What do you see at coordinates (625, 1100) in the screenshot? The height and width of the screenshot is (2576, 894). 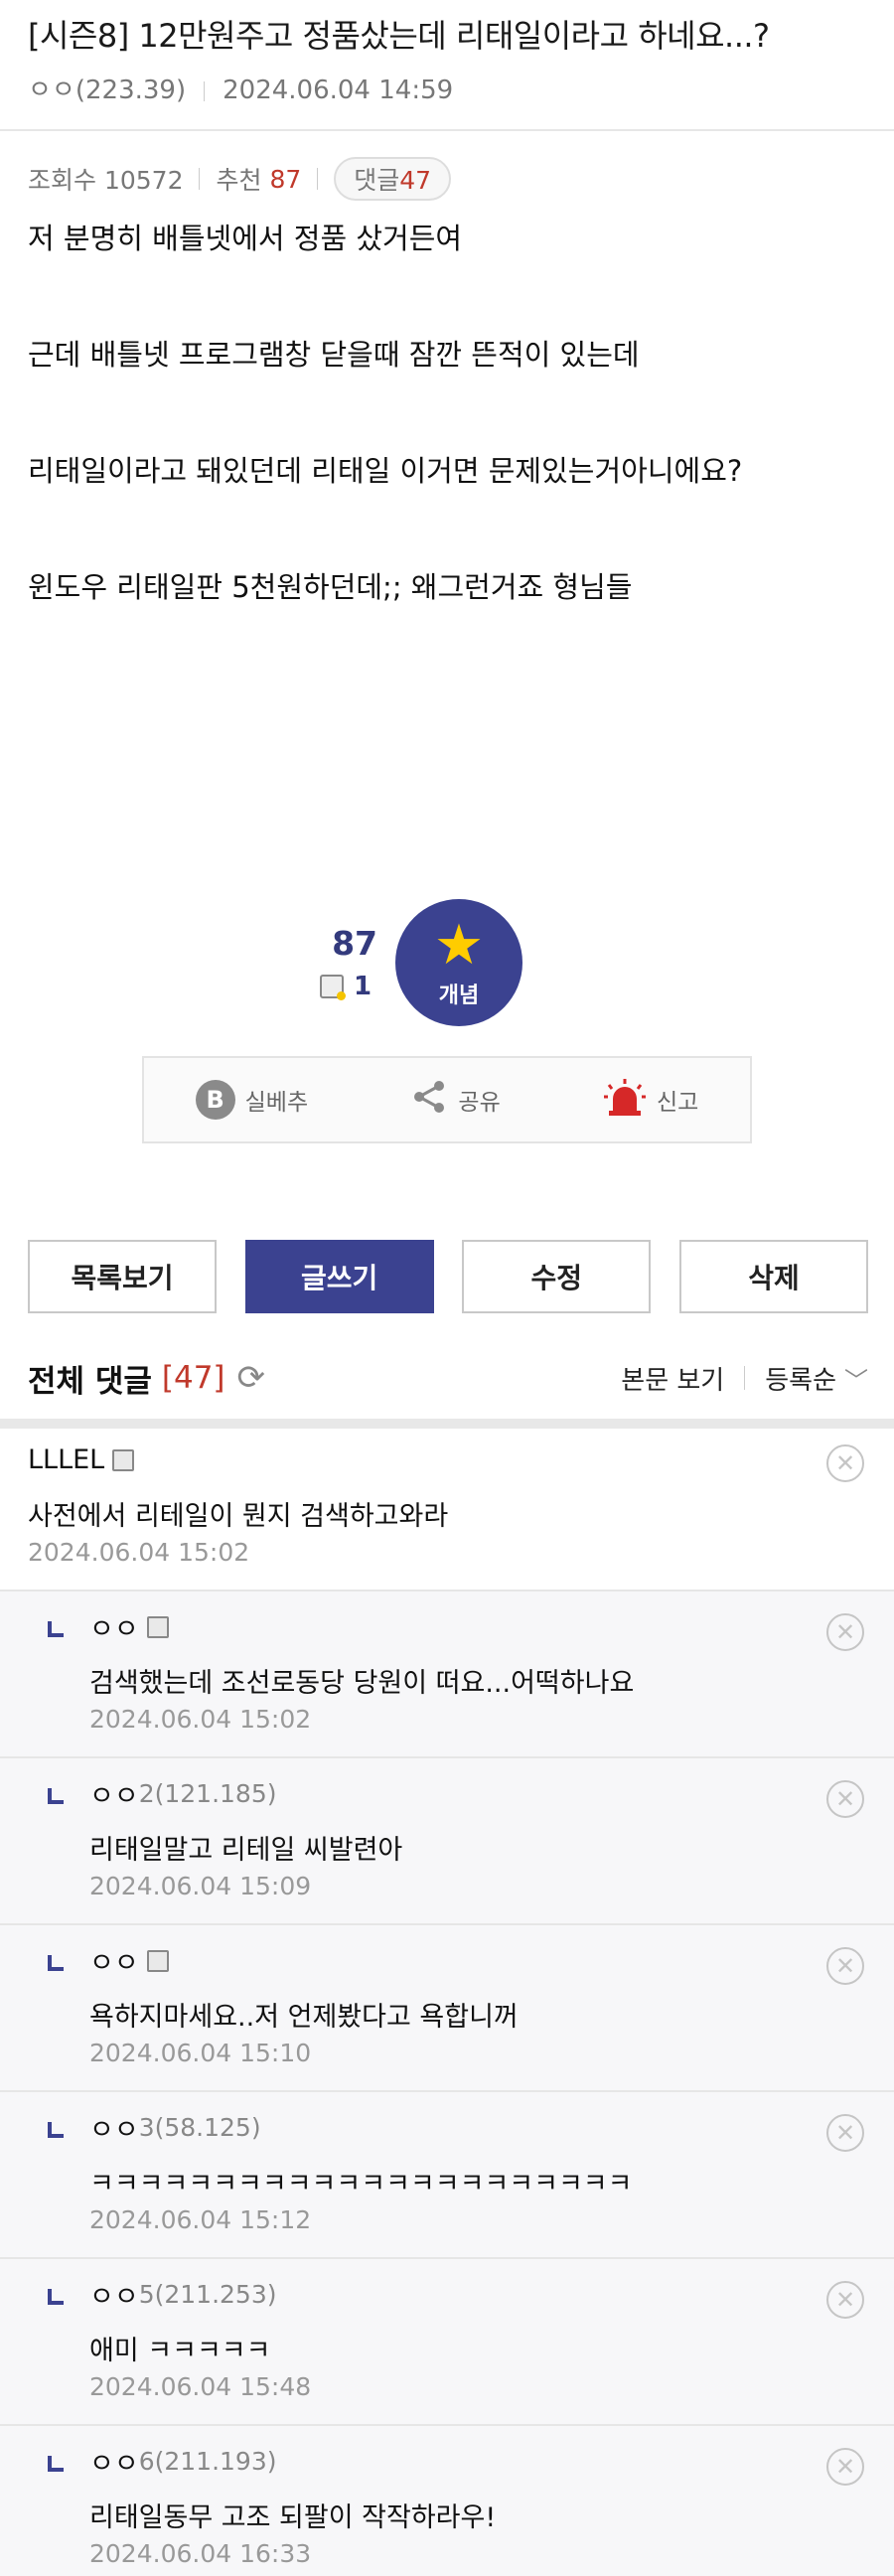 I see `siren-icon` at bounding box center [625, 1100].